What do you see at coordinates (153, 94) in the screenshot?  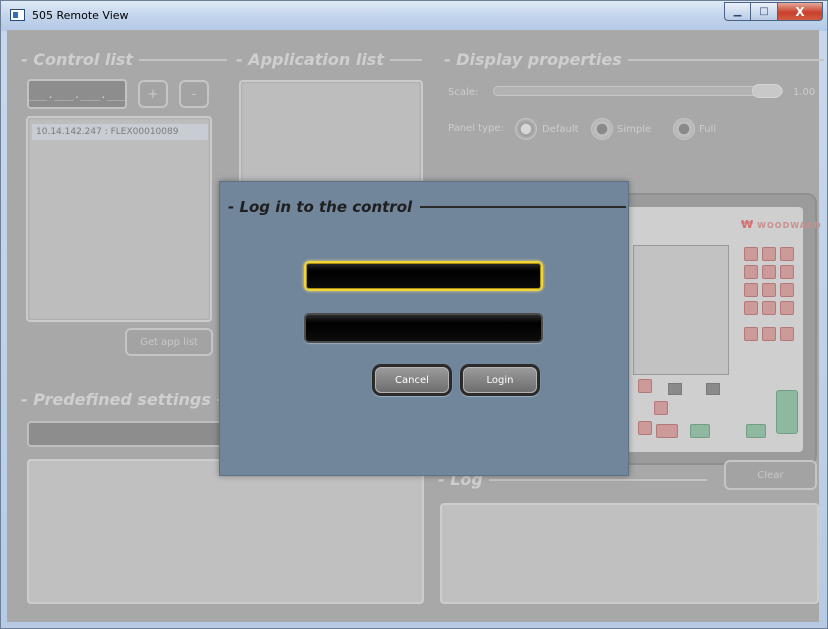 I see `add-control-button: +` at bounding box center [153, 94].